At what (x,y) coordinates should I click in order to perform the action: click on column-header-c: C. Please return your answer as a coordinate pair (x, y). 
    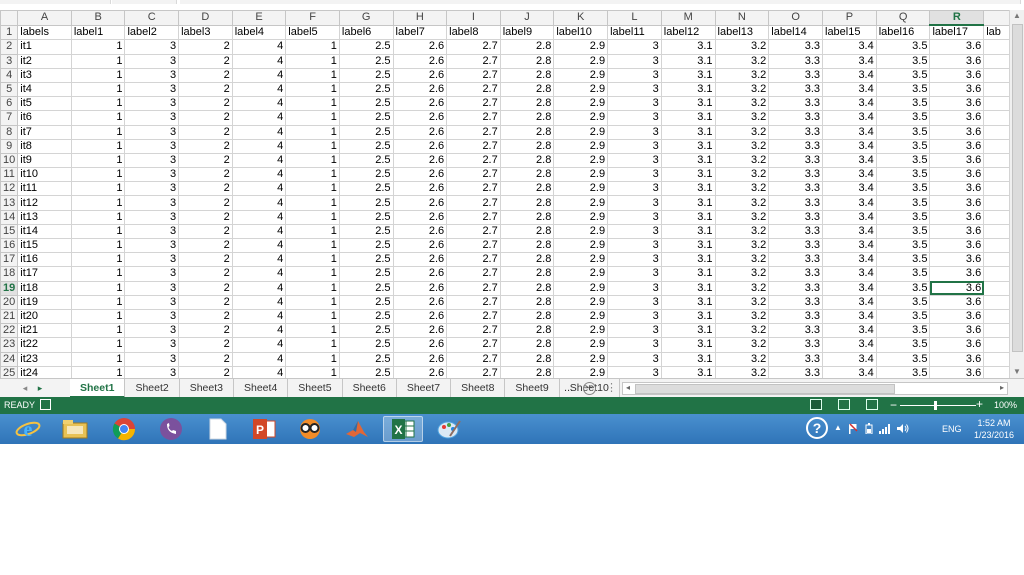
    Looking at the image, I should click on (152, 18).